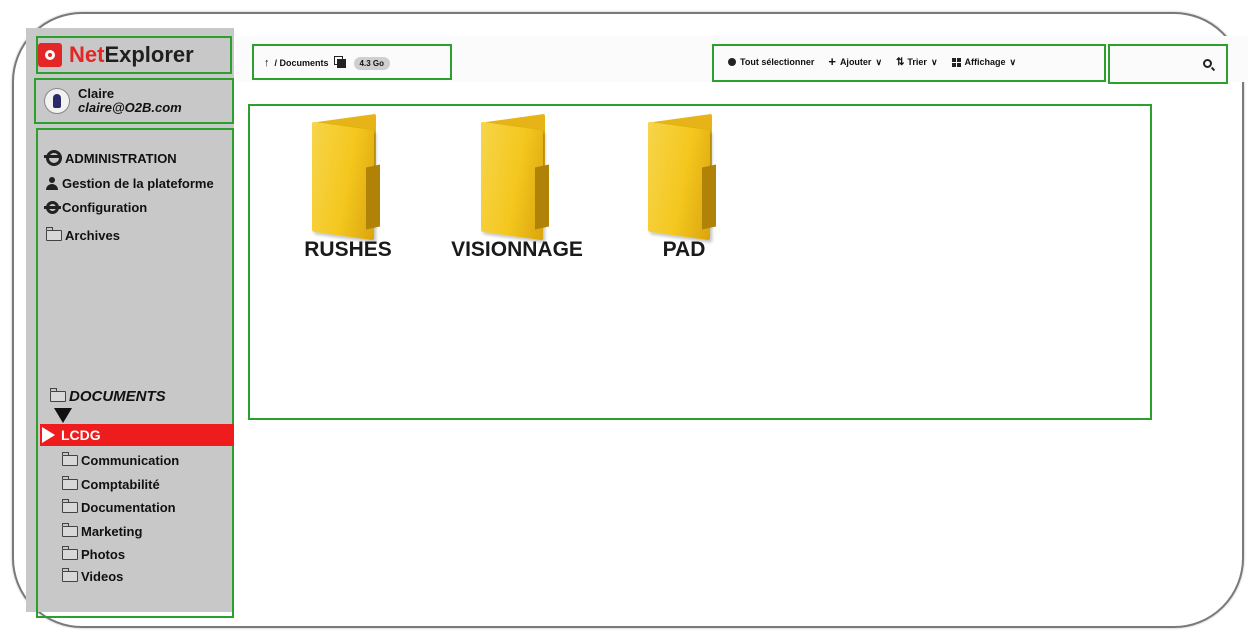 The width and height of the screenshot is (1251, 634). What do you see at coordinates (128, 507) in the screenshot?
I see `sidebar-item-label: Documentation` at bounding box center [128, 507].